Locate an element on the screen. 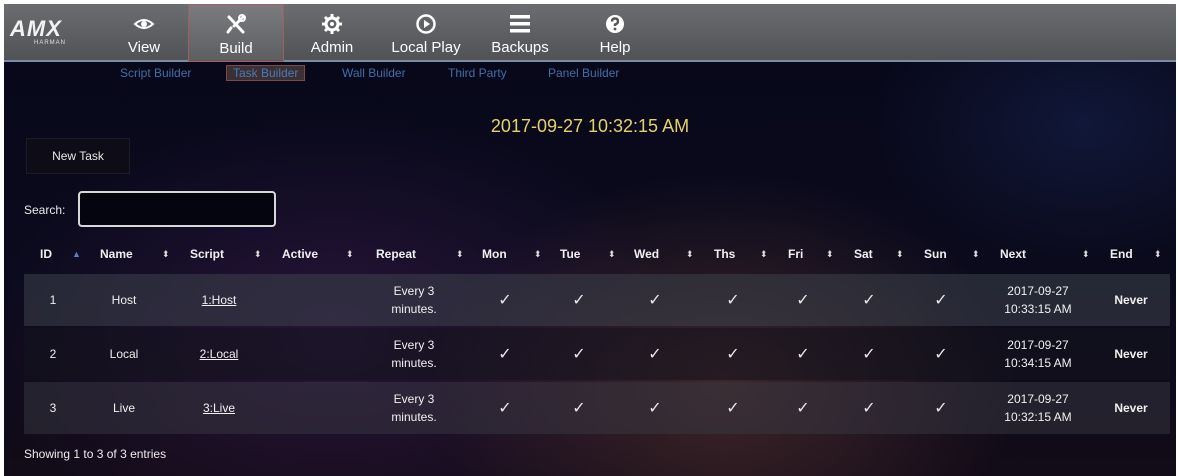 Image resolution: width=1178 pixels, height=476 pixels. col-header-fri: Fri is located at coordinates (795, 254).